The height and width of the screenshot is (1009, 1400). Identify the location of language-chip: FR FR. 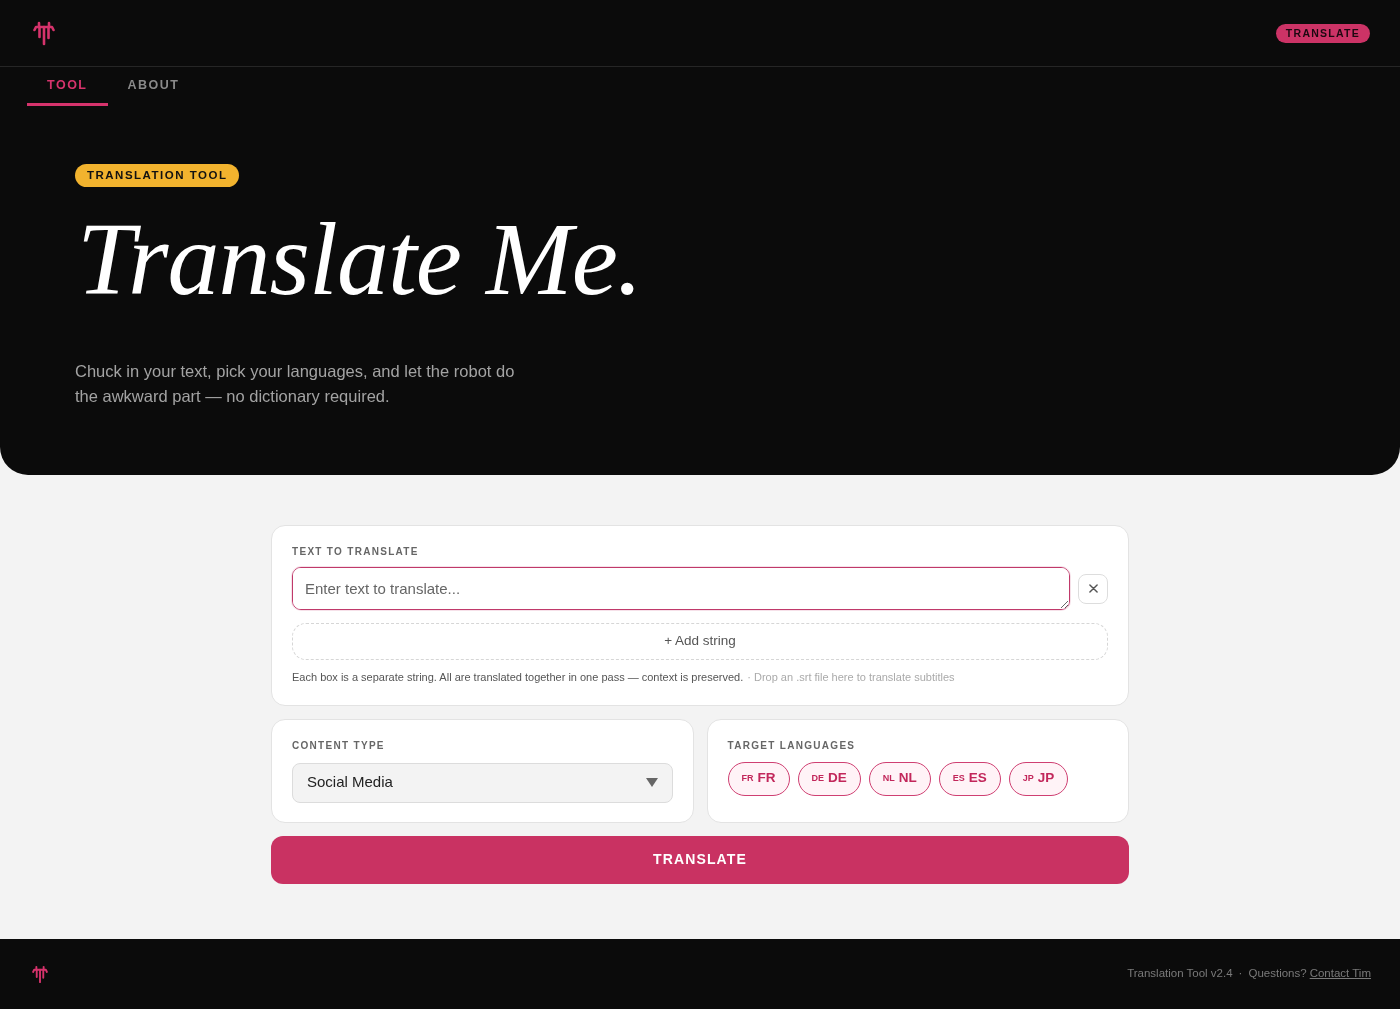
(758, 778).